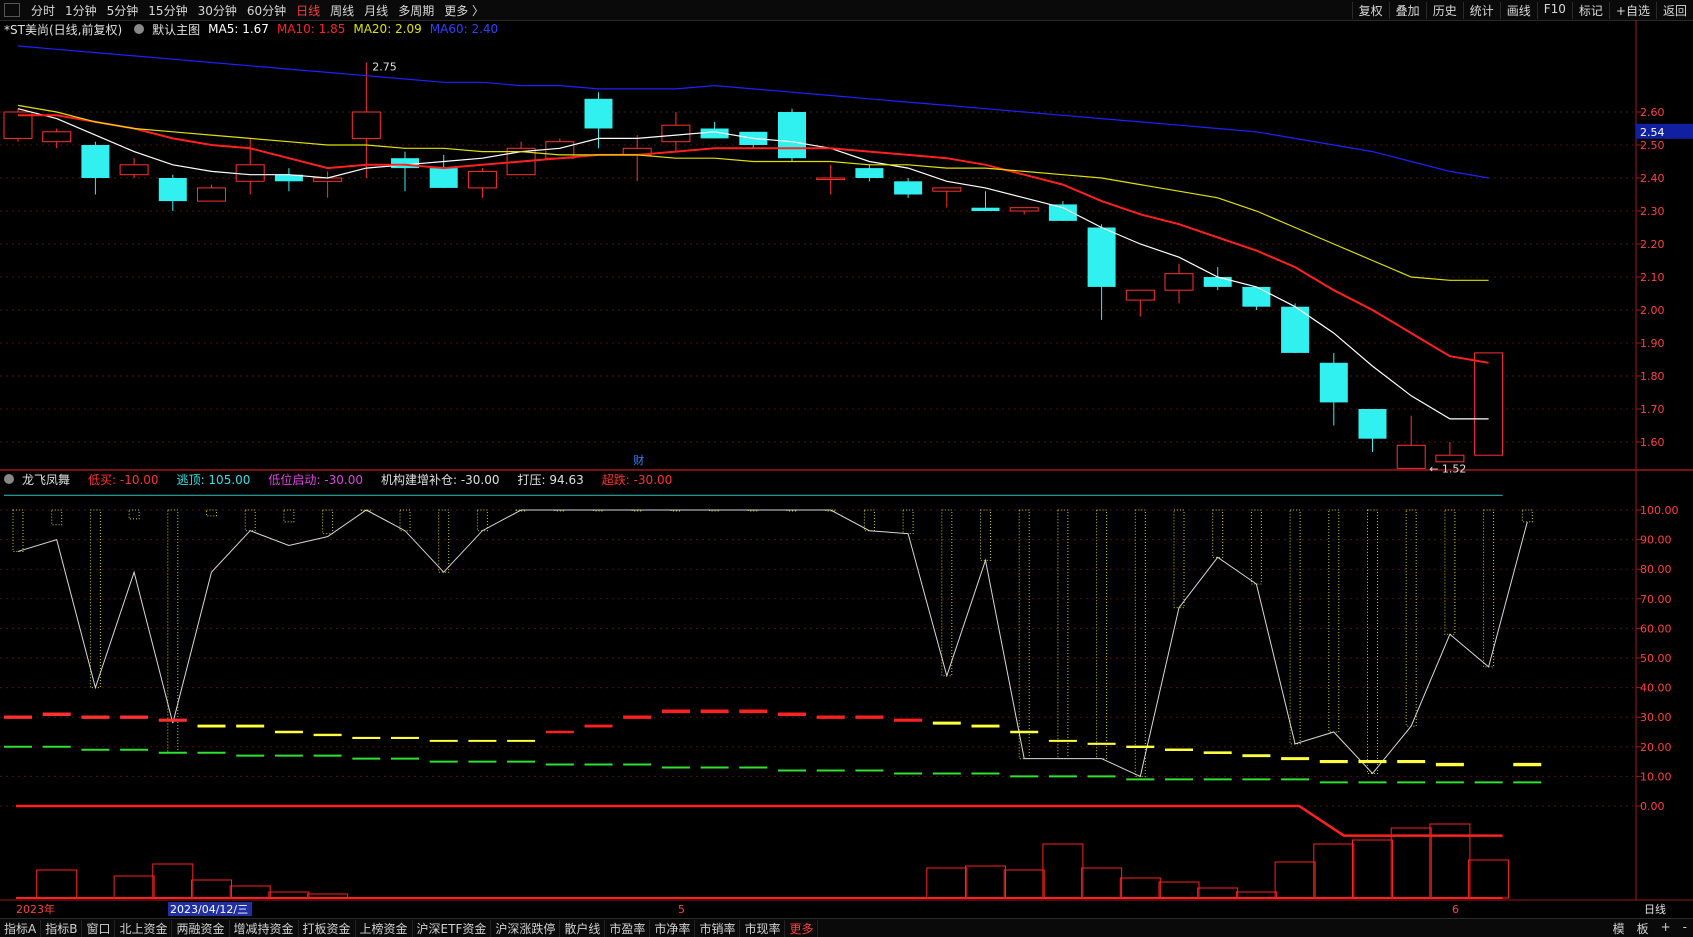  Describe the element at coordinates (1685, 928) in the screenshot. I see `panel-button: -` at that location.